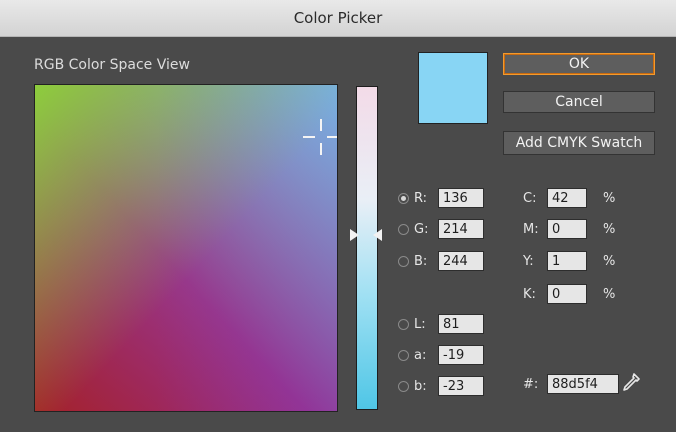 This screenshot has width=676, height=432. I want to click on unit-k: %, so click(609, 294).